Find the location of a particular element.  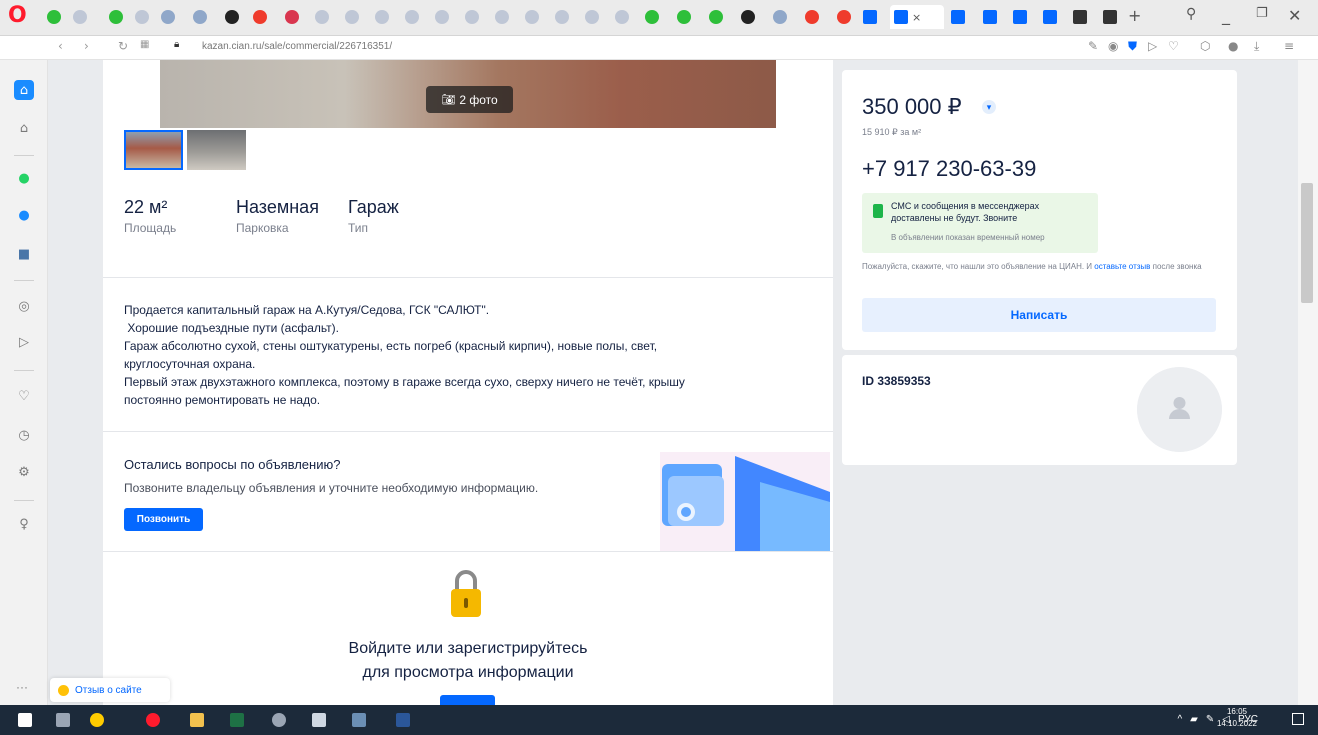

opera-taskbar-icon is located at coordinates (153, 720).